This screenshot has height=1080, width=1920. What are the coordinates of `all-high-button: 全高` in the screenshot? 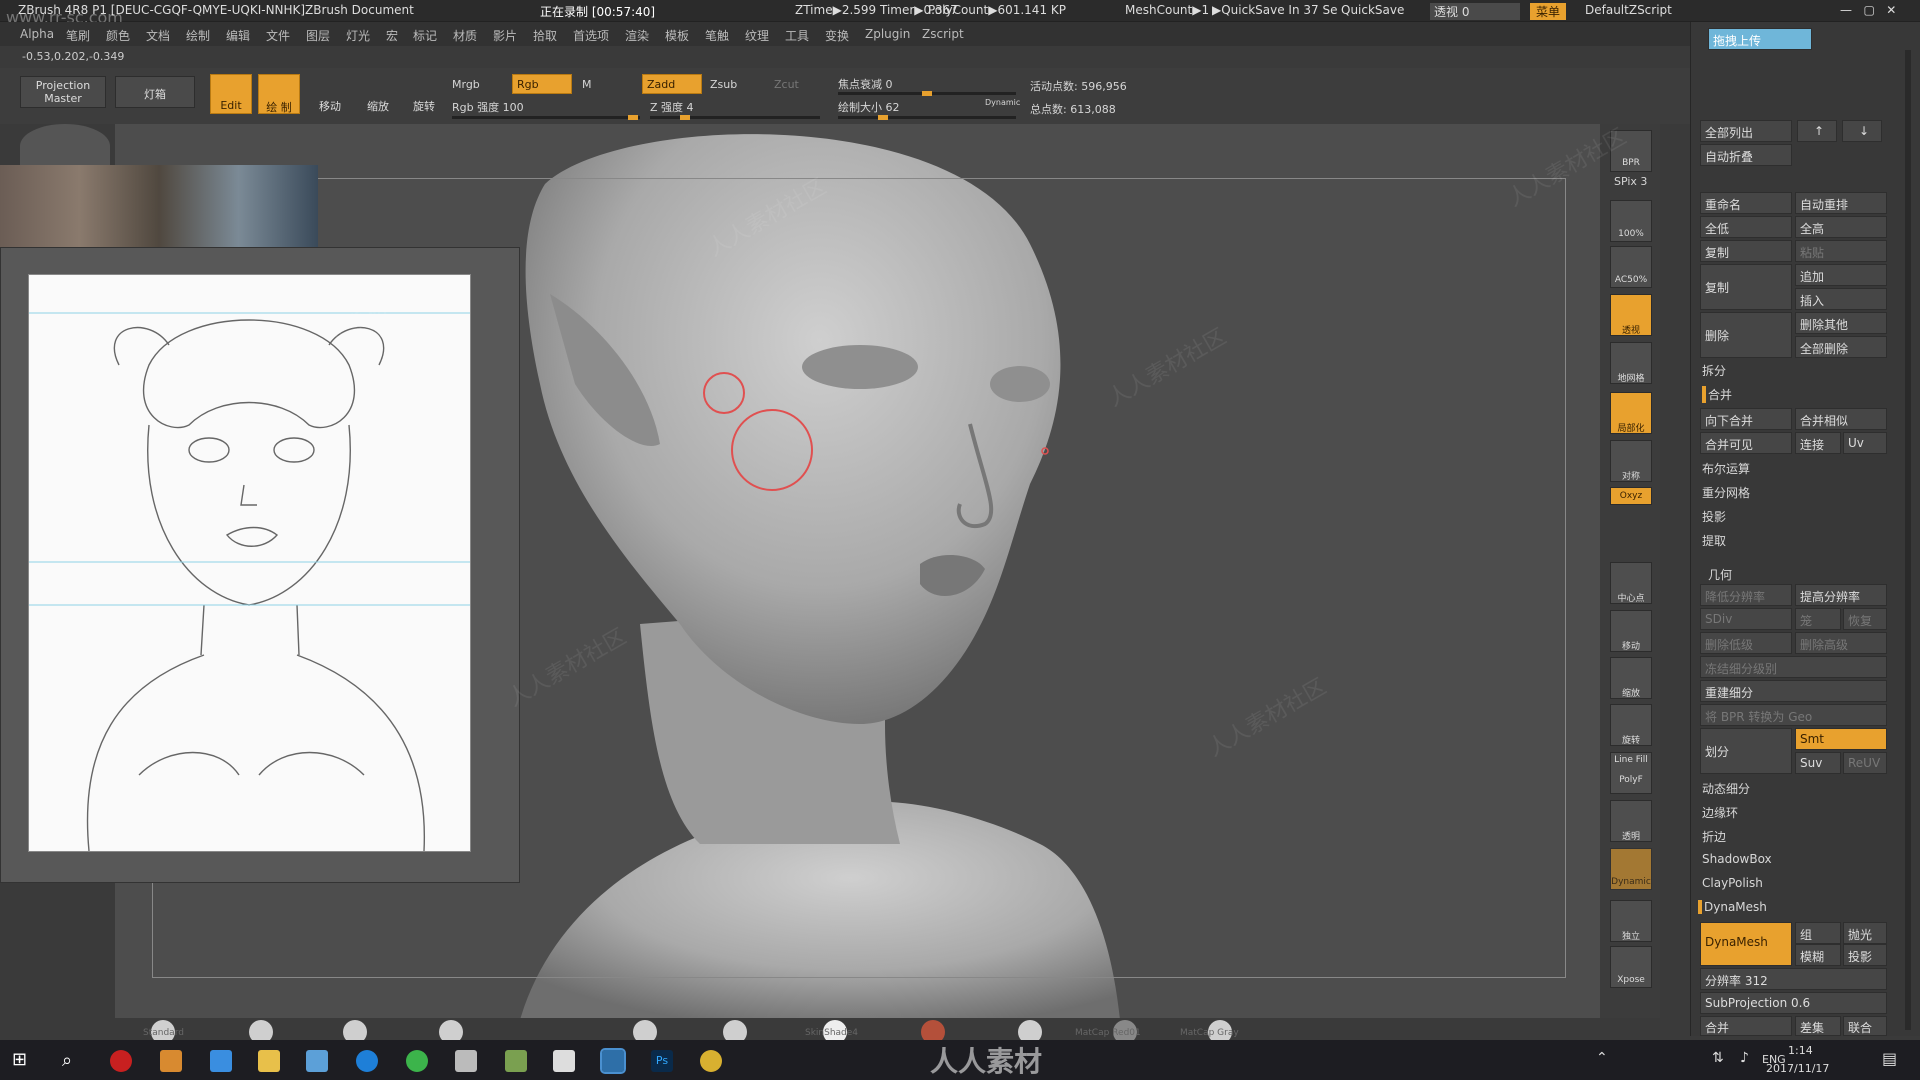 It's located at (1841, 227).